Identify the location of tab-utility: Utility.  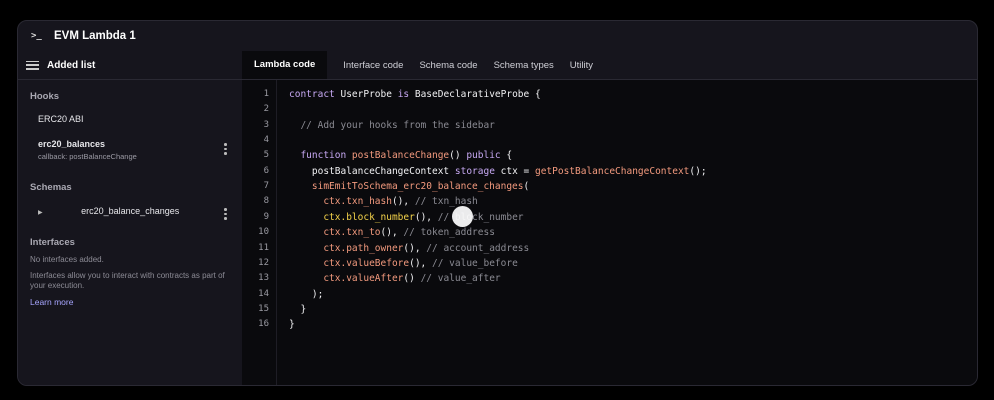
(581, 65).